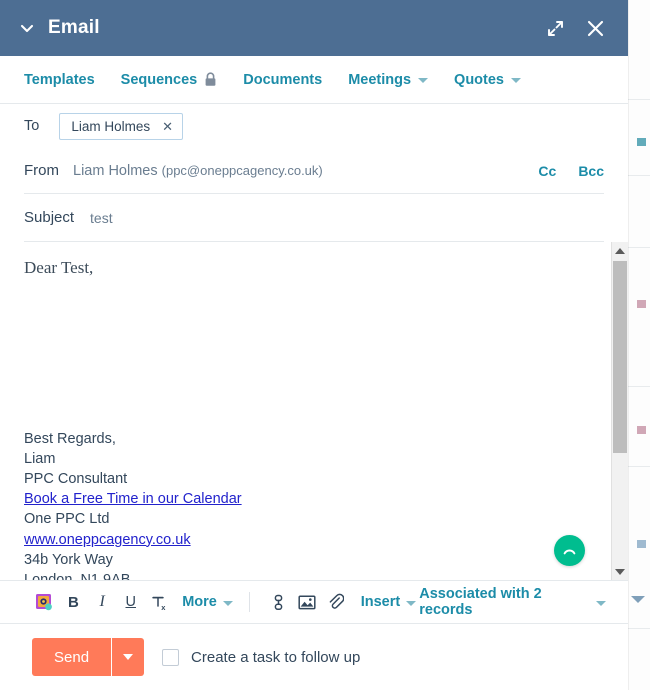 This screenshot has width=650, height=690. I want to click on italic-button: I, so click(102, 602).